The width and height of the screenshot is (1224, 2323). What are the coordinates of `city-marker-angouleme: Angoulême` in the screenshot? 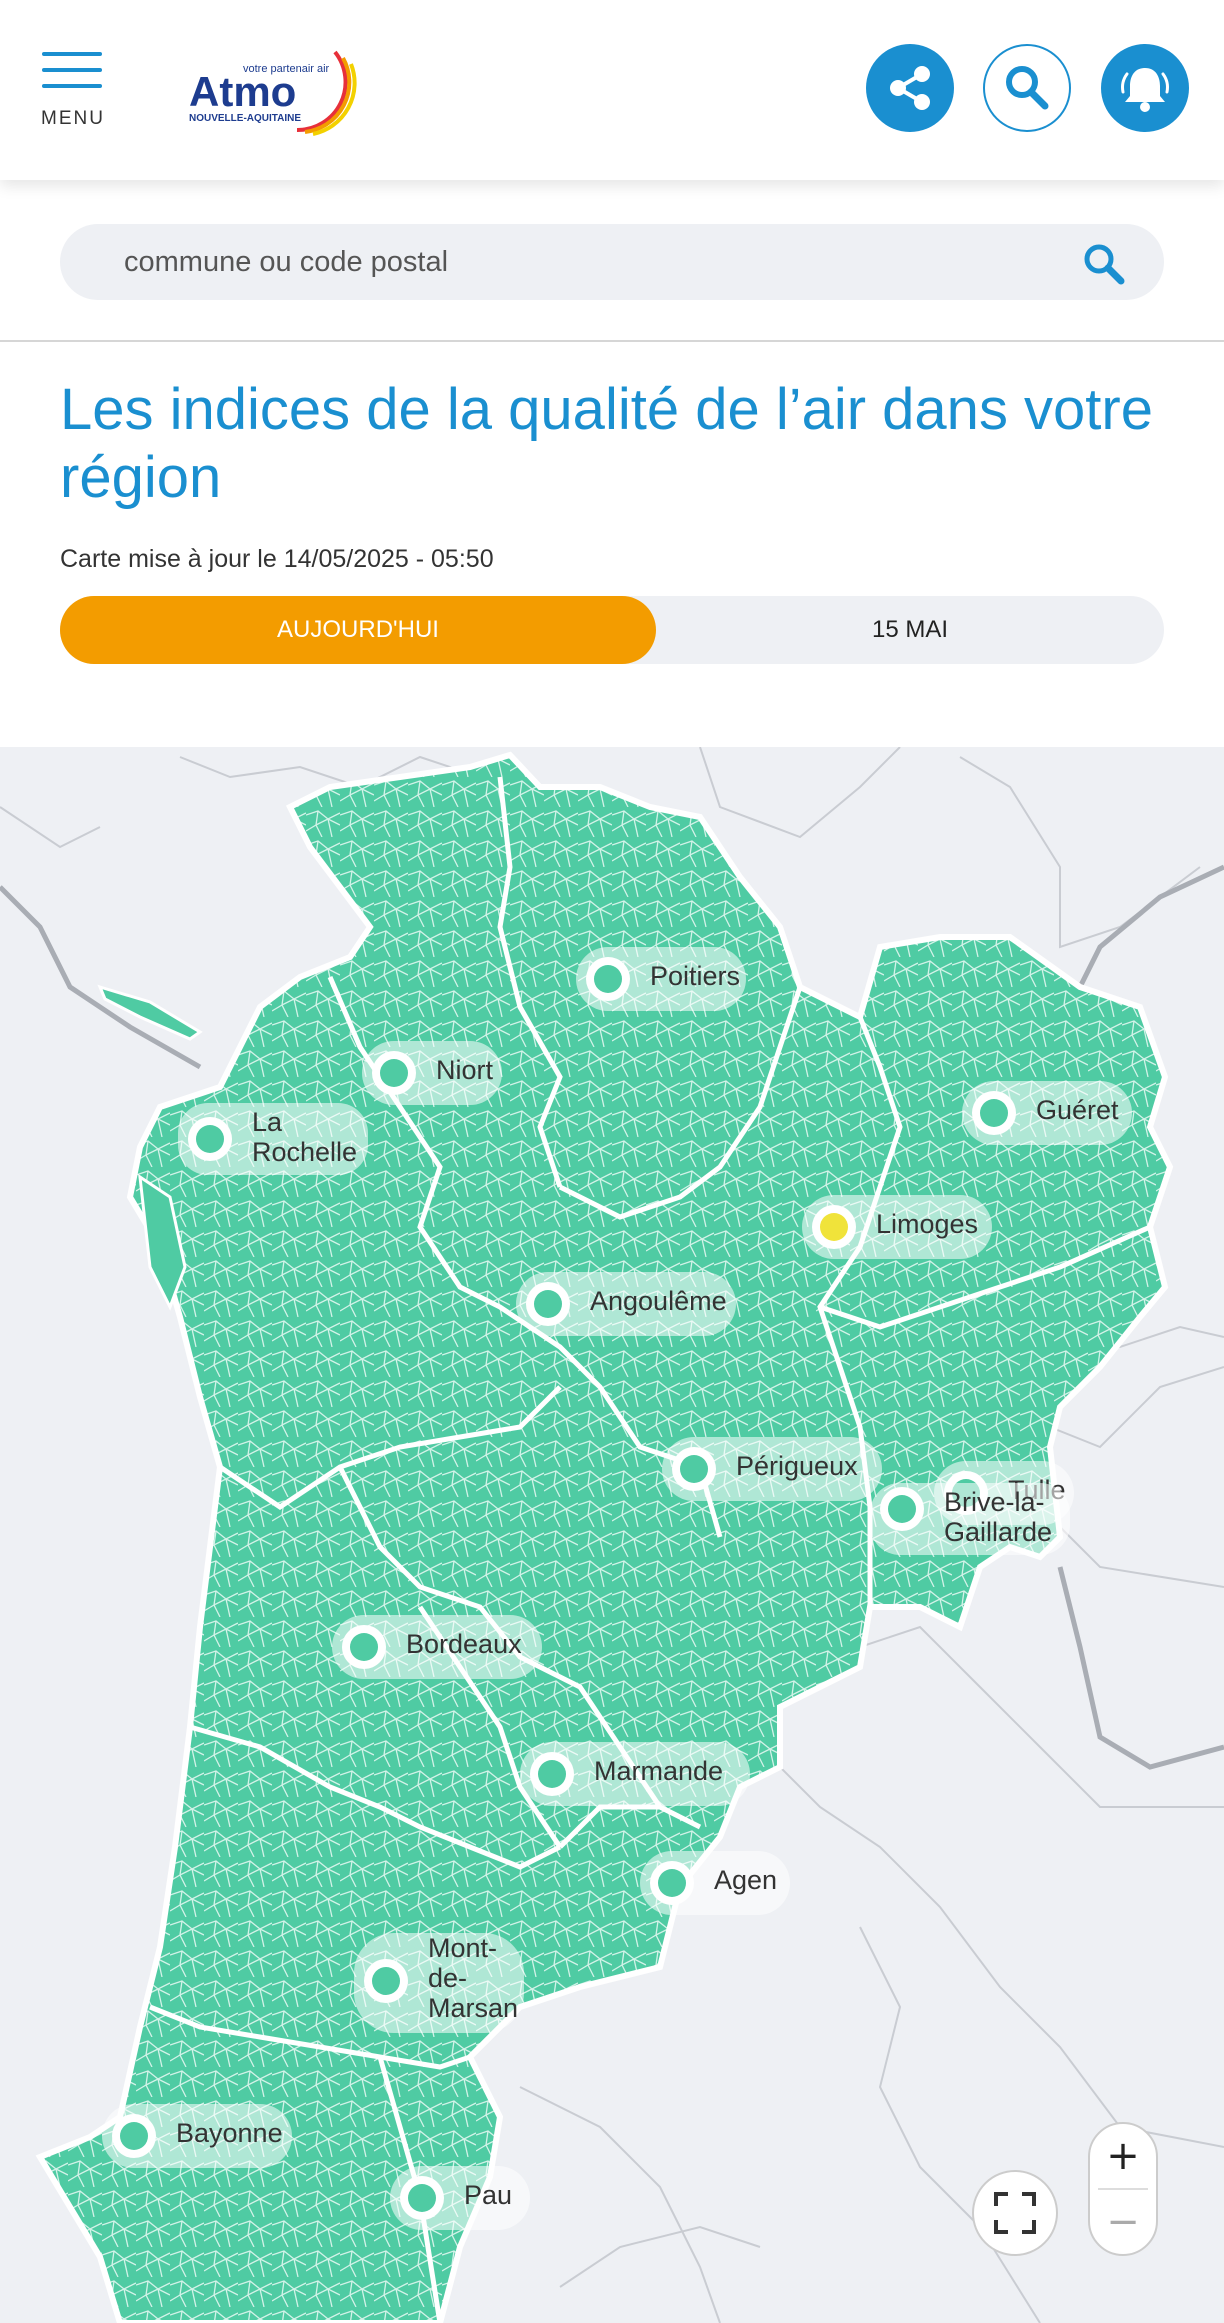 It's located at (626, 1304).